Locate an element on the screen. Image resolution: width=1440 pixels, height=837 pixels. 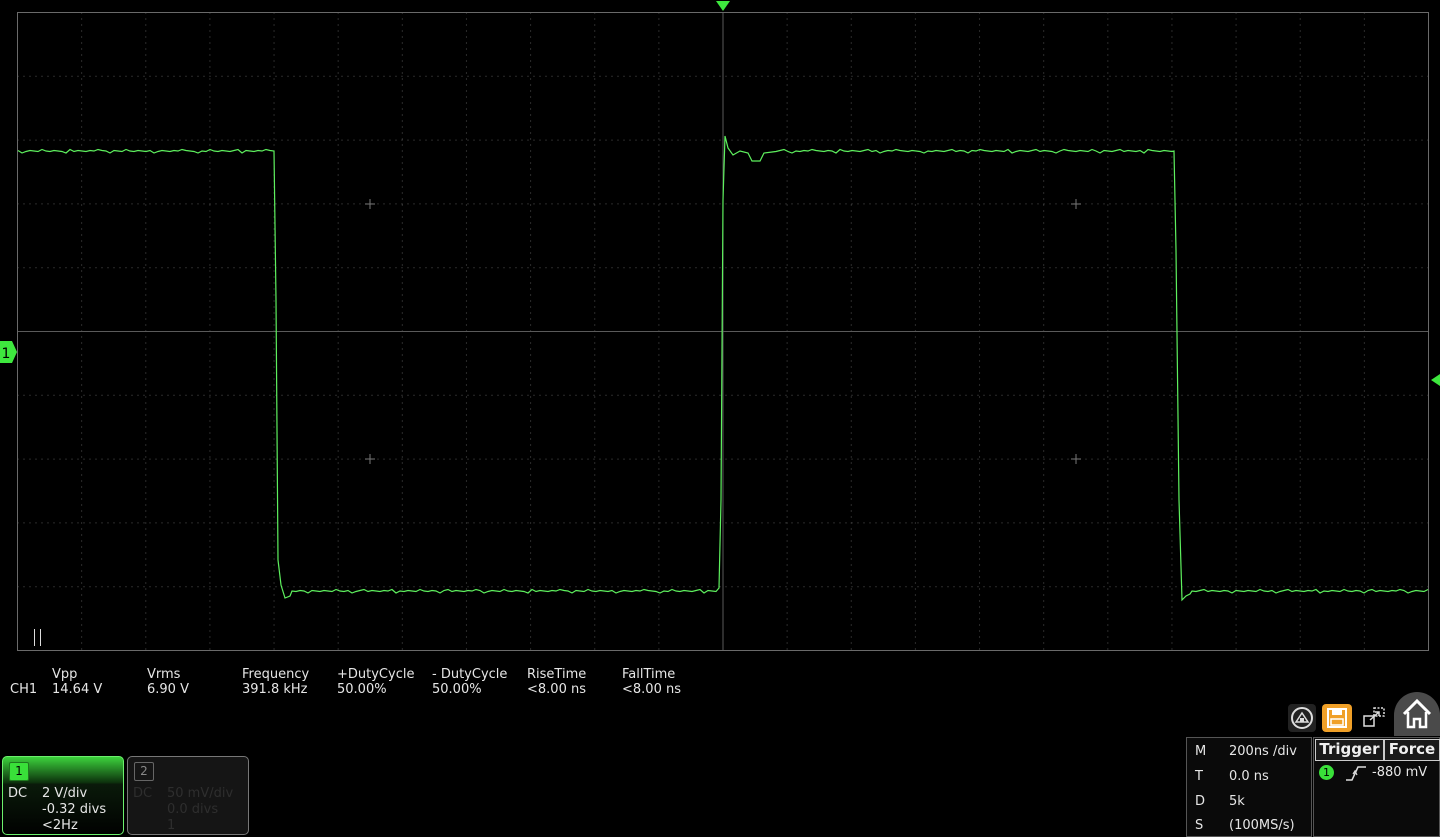
measure-name-fall: FallTime is located at coordinates (649, 674).